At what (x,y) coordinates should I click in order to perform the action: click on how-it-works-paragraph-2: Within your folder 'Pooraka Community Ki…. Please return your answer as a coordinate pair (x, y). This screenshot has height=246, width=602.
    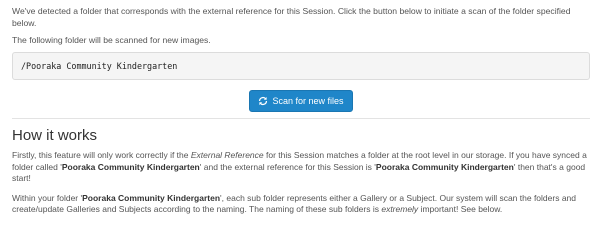
    Looking at the image, I should click on (294, 203).